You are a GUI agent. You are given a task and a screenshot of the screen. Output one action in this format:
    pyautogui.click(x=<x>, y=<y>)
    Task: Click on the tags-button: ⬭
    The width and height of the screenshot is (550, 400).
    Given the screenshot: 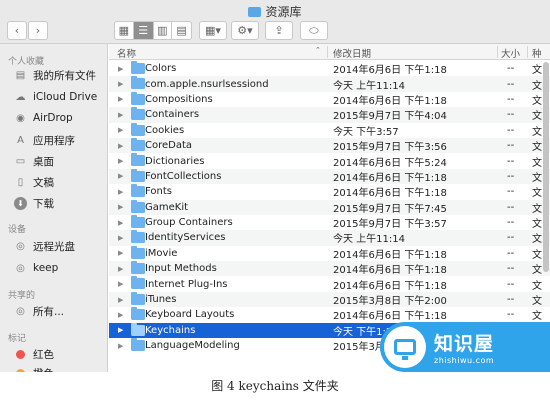 What is the action you would take?
    pyautogui.click(x=314, y=30)
    